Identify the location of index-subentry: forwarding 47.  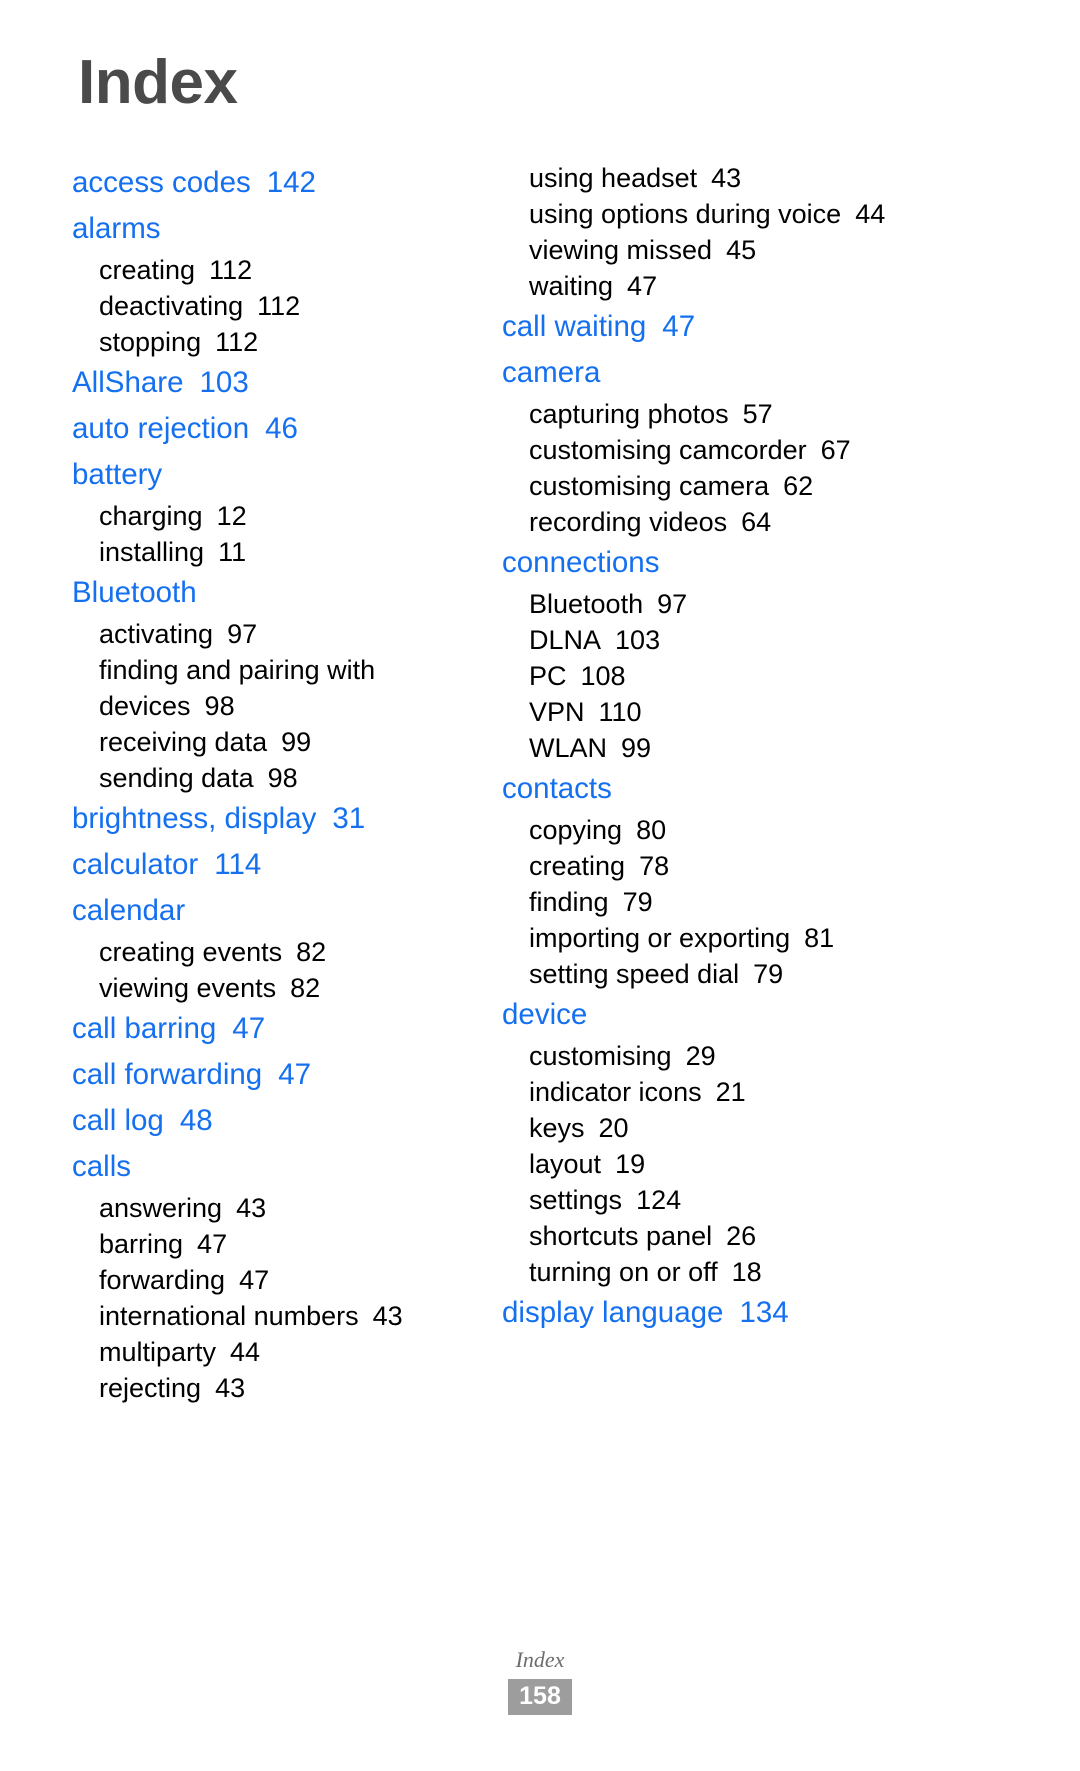
(300, 1280).